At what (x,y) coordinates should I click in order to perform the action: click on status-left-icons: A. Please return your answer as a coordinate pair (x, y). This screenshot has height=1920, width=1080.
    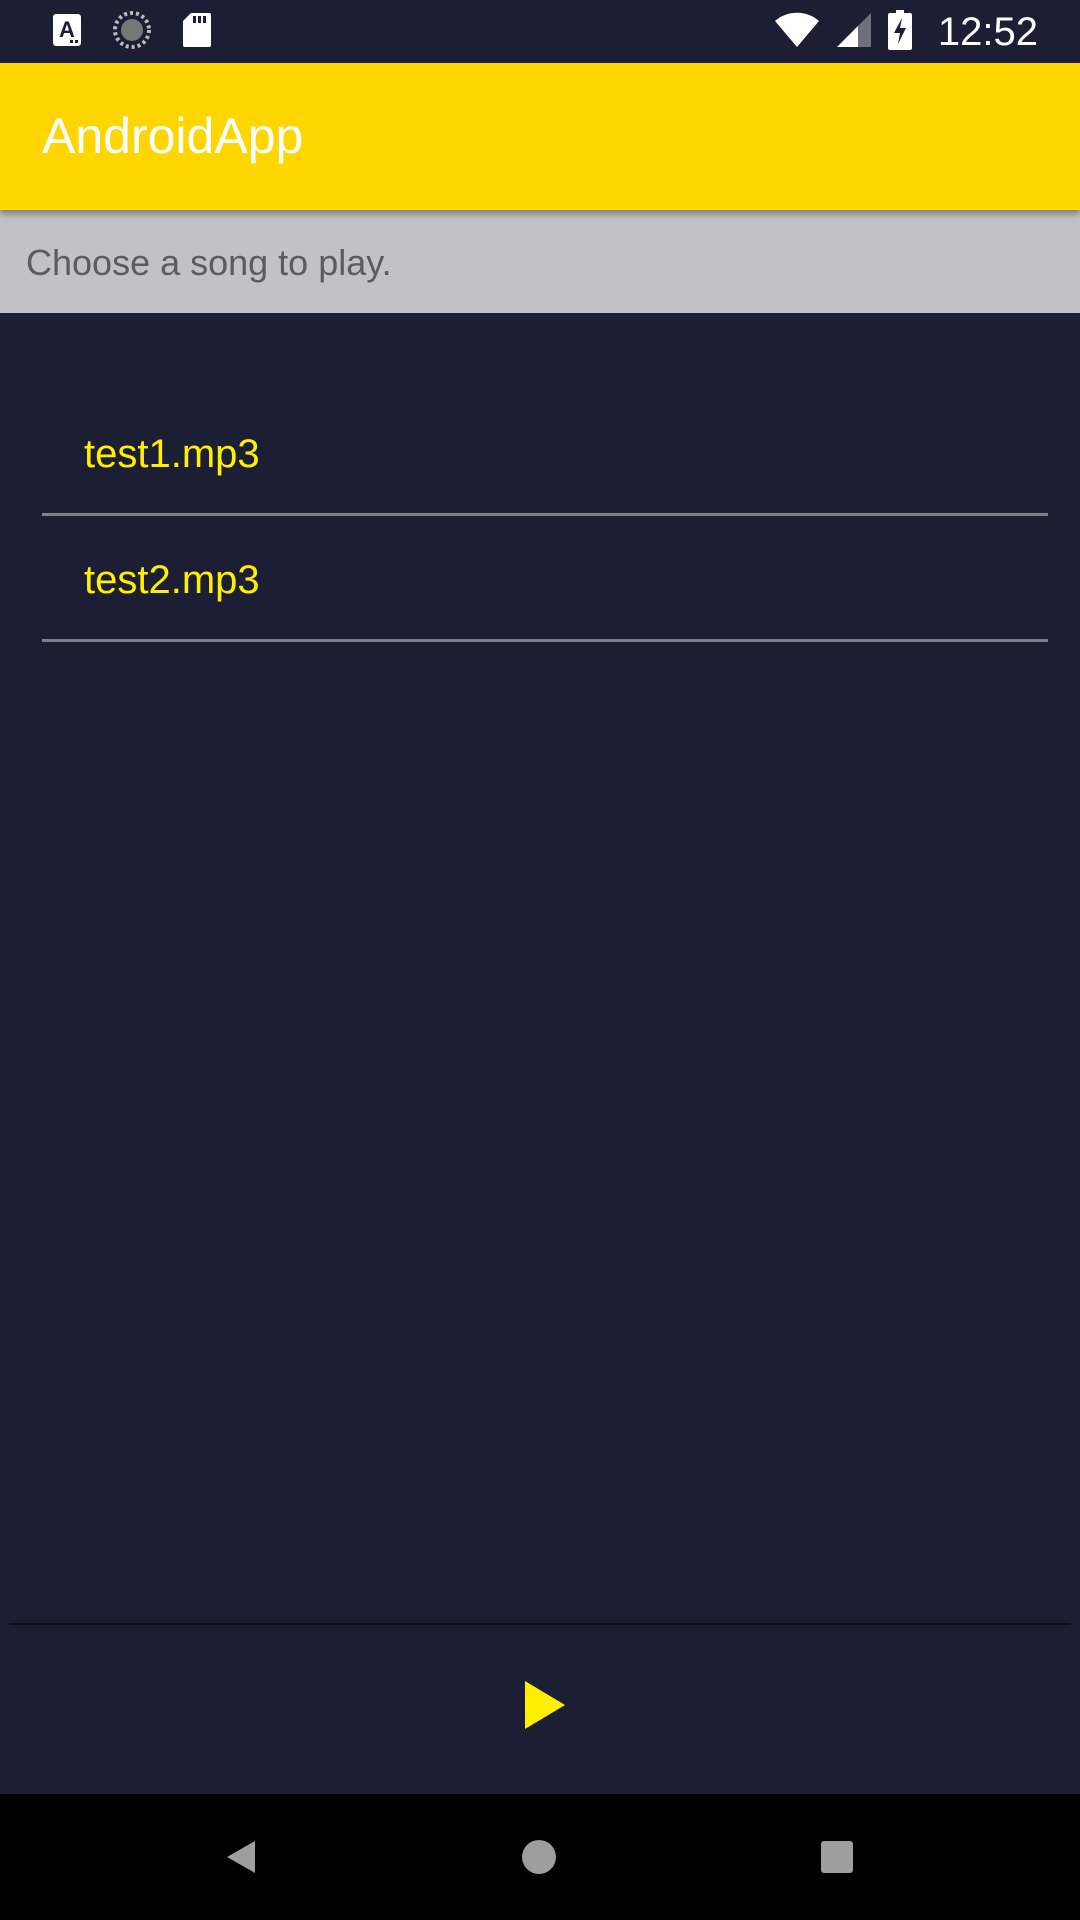
    Looking at the image, I should click on (132, 32).